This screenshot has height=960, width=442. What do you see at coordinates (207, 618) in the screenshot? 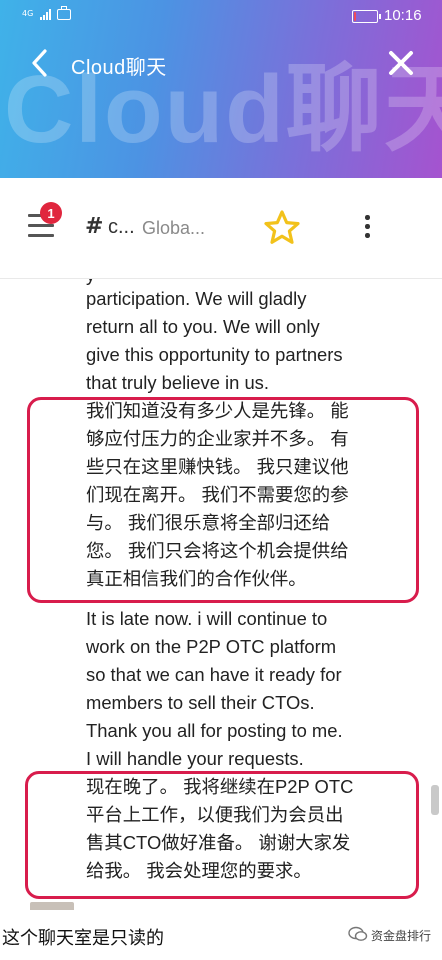
I see `message-line: It is late now. i will continue to` at bounding box center [207, 618].